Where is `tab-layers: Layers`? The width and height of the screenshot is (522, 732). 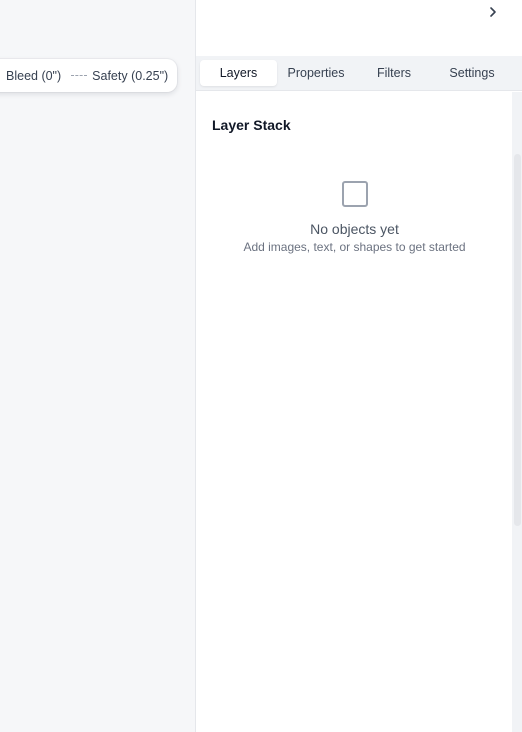 tab-layers: Layers is located at coordinates (238, 73).